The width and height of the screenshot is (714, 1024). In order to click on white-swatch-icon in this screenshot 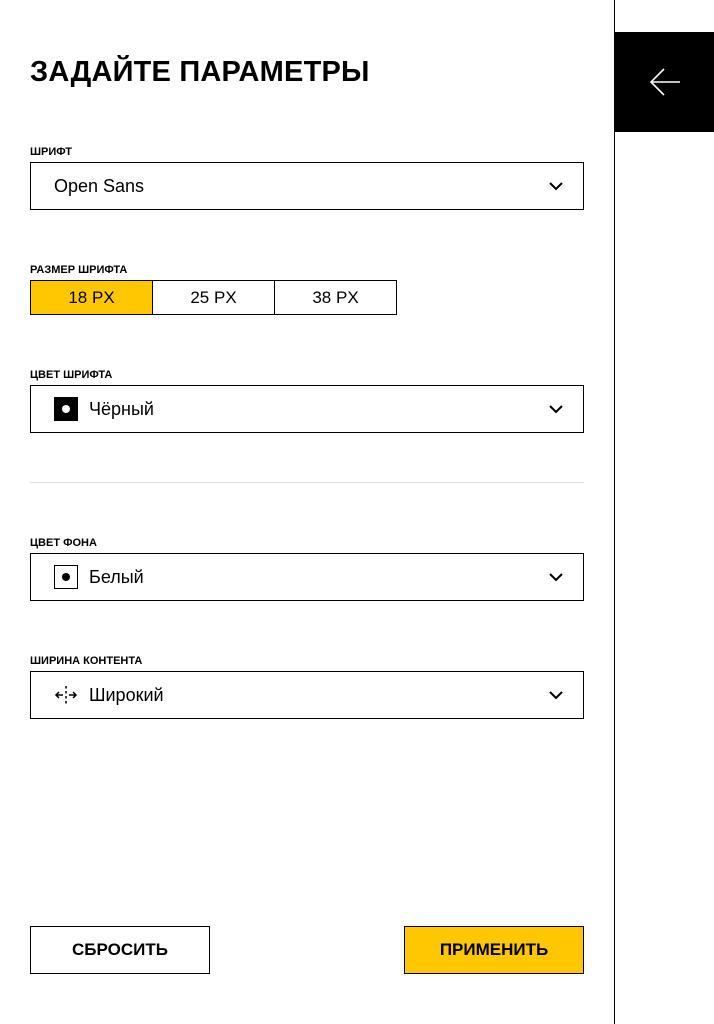, I will do `click(66, 577)`.